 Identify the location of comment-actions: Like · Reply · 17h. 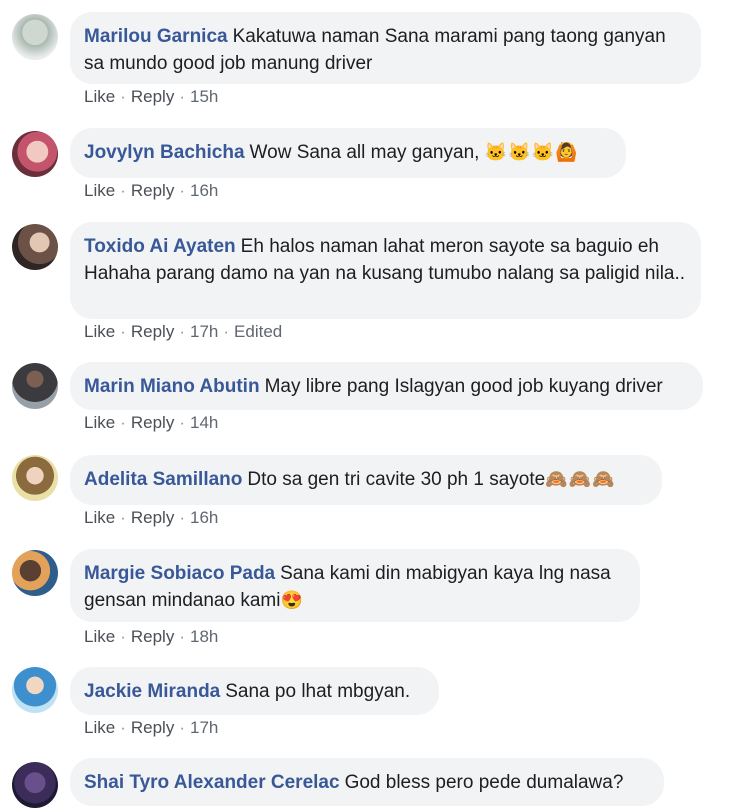
(151, 727).